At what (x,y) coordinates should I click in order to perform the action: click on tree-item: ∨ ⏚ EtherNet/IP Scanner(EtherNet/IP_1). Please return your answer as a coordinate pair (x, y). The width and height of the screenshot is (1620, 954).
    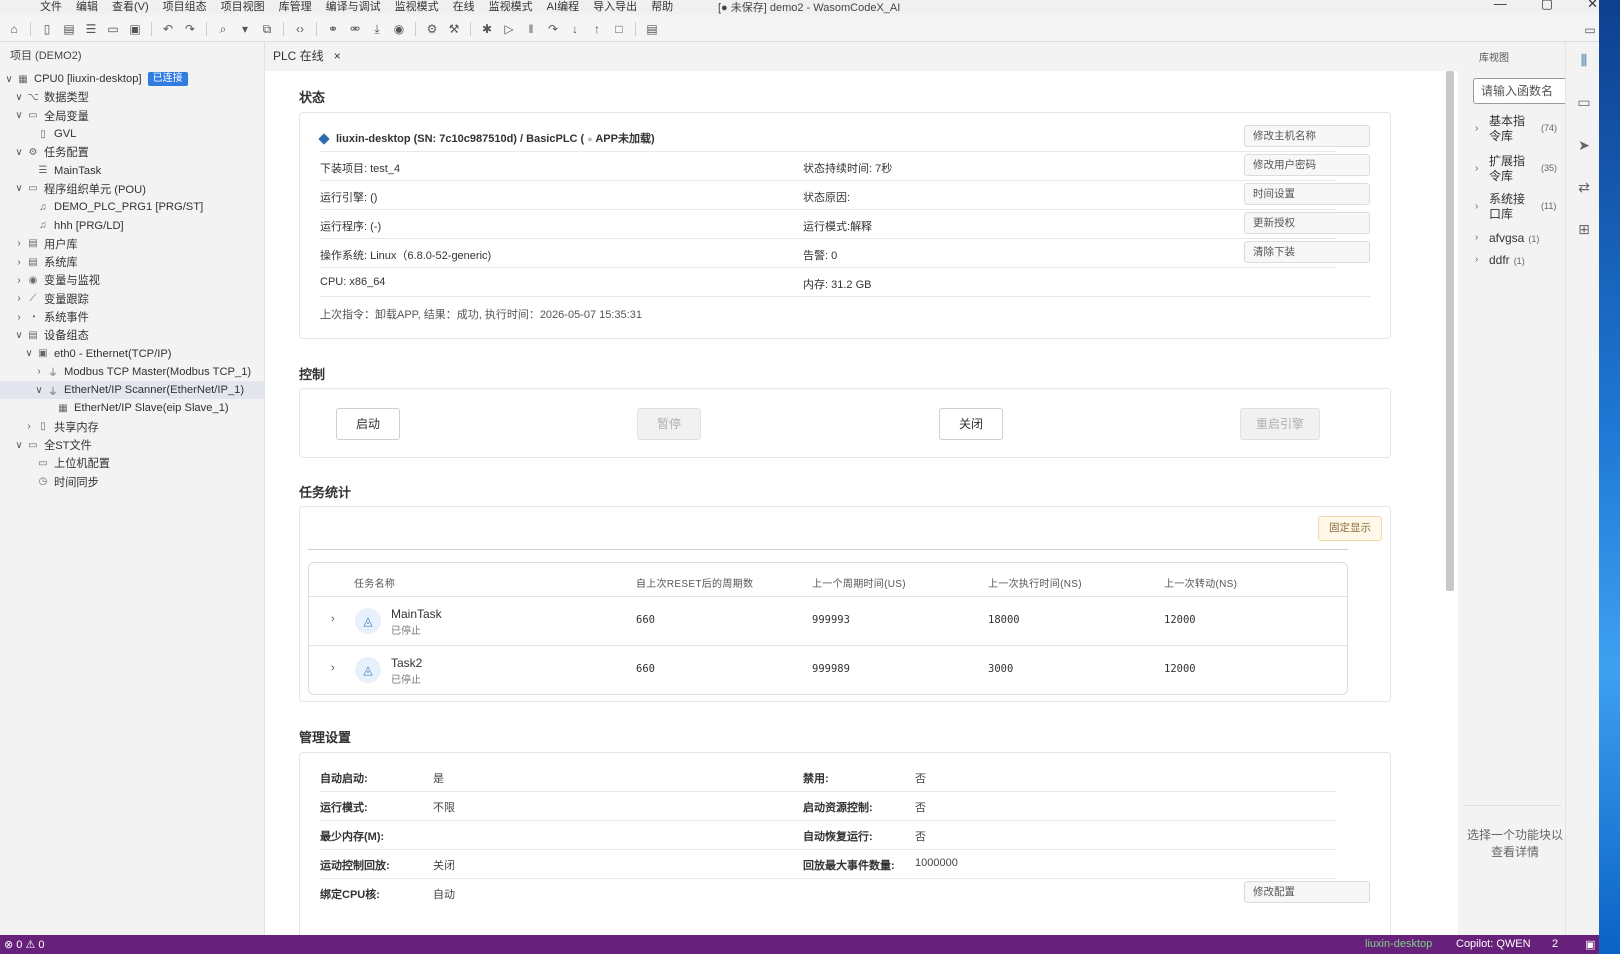
    Looking at the image, I should click on (132, 390).